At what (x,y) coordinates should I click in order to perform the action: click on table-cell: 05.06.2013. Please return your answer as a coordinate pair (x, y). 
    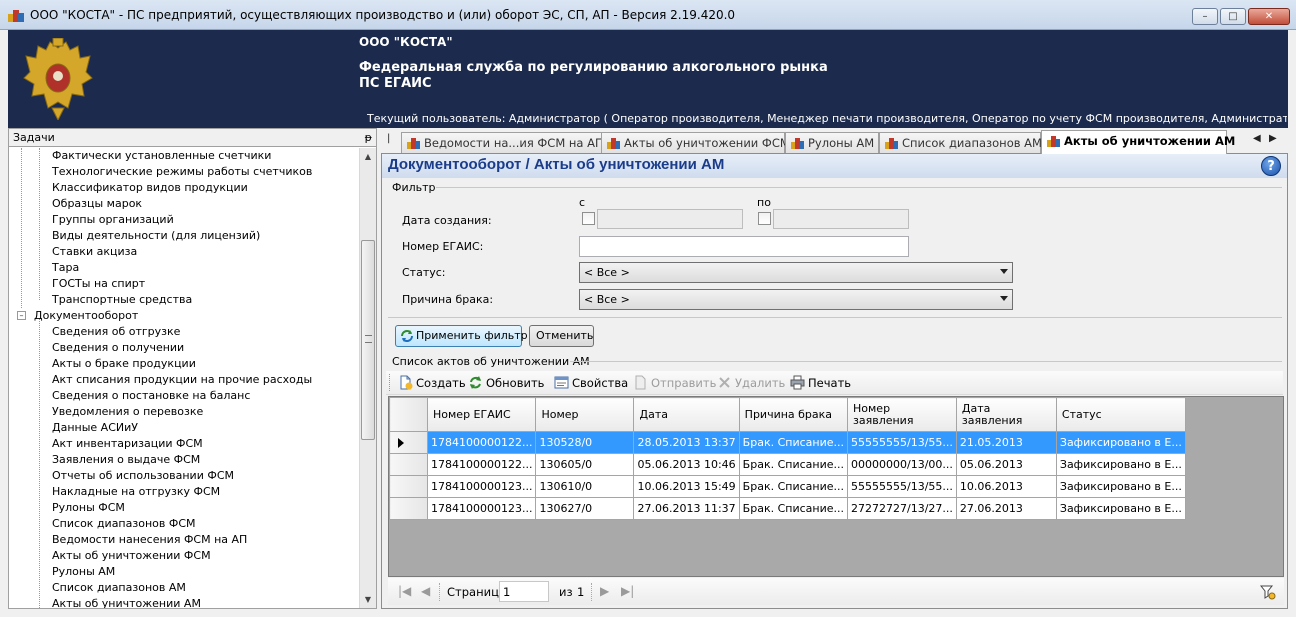
    Looking at the image, I should click on (1006, 464).